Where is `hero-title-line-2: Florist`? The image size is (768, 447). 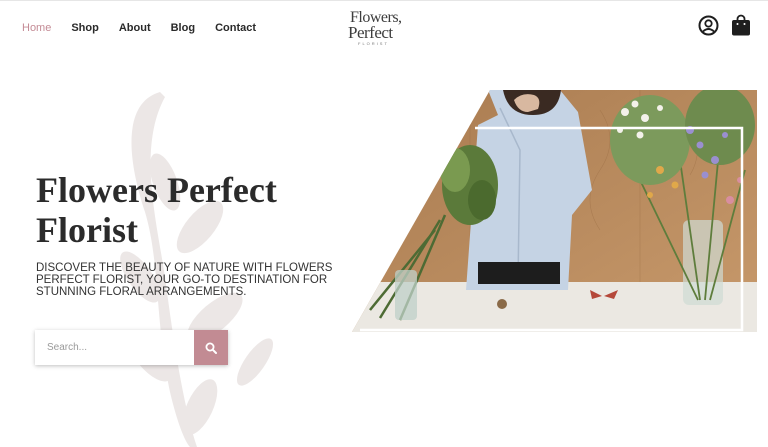
hero-title-line-2: Florist is located at coordinates (87, 230).